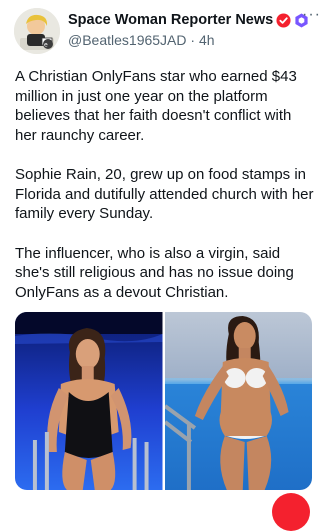 This screenshot has width=327, height=531. I want to click on post-time: 4h, so click(207, 40).